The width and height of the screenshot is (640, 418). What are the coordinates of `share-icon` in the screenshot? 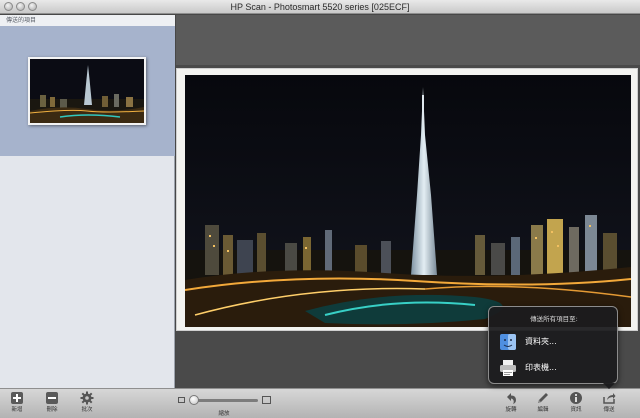 It's located at (609, 398).